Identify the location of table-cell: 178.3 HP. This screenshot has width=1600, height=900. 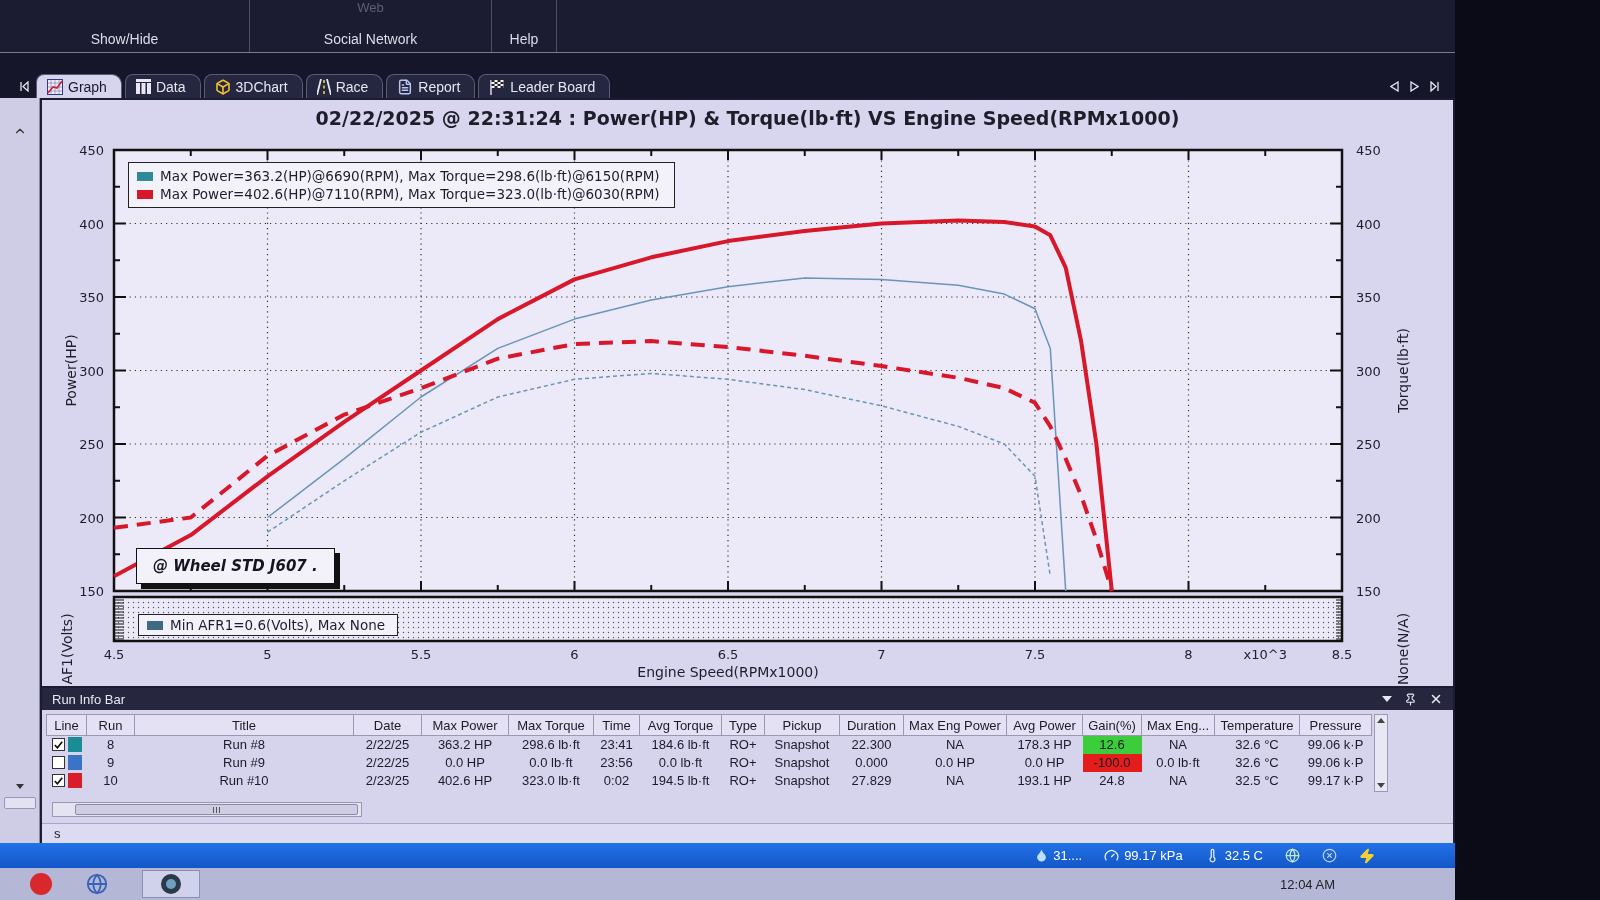
(1044, 744).